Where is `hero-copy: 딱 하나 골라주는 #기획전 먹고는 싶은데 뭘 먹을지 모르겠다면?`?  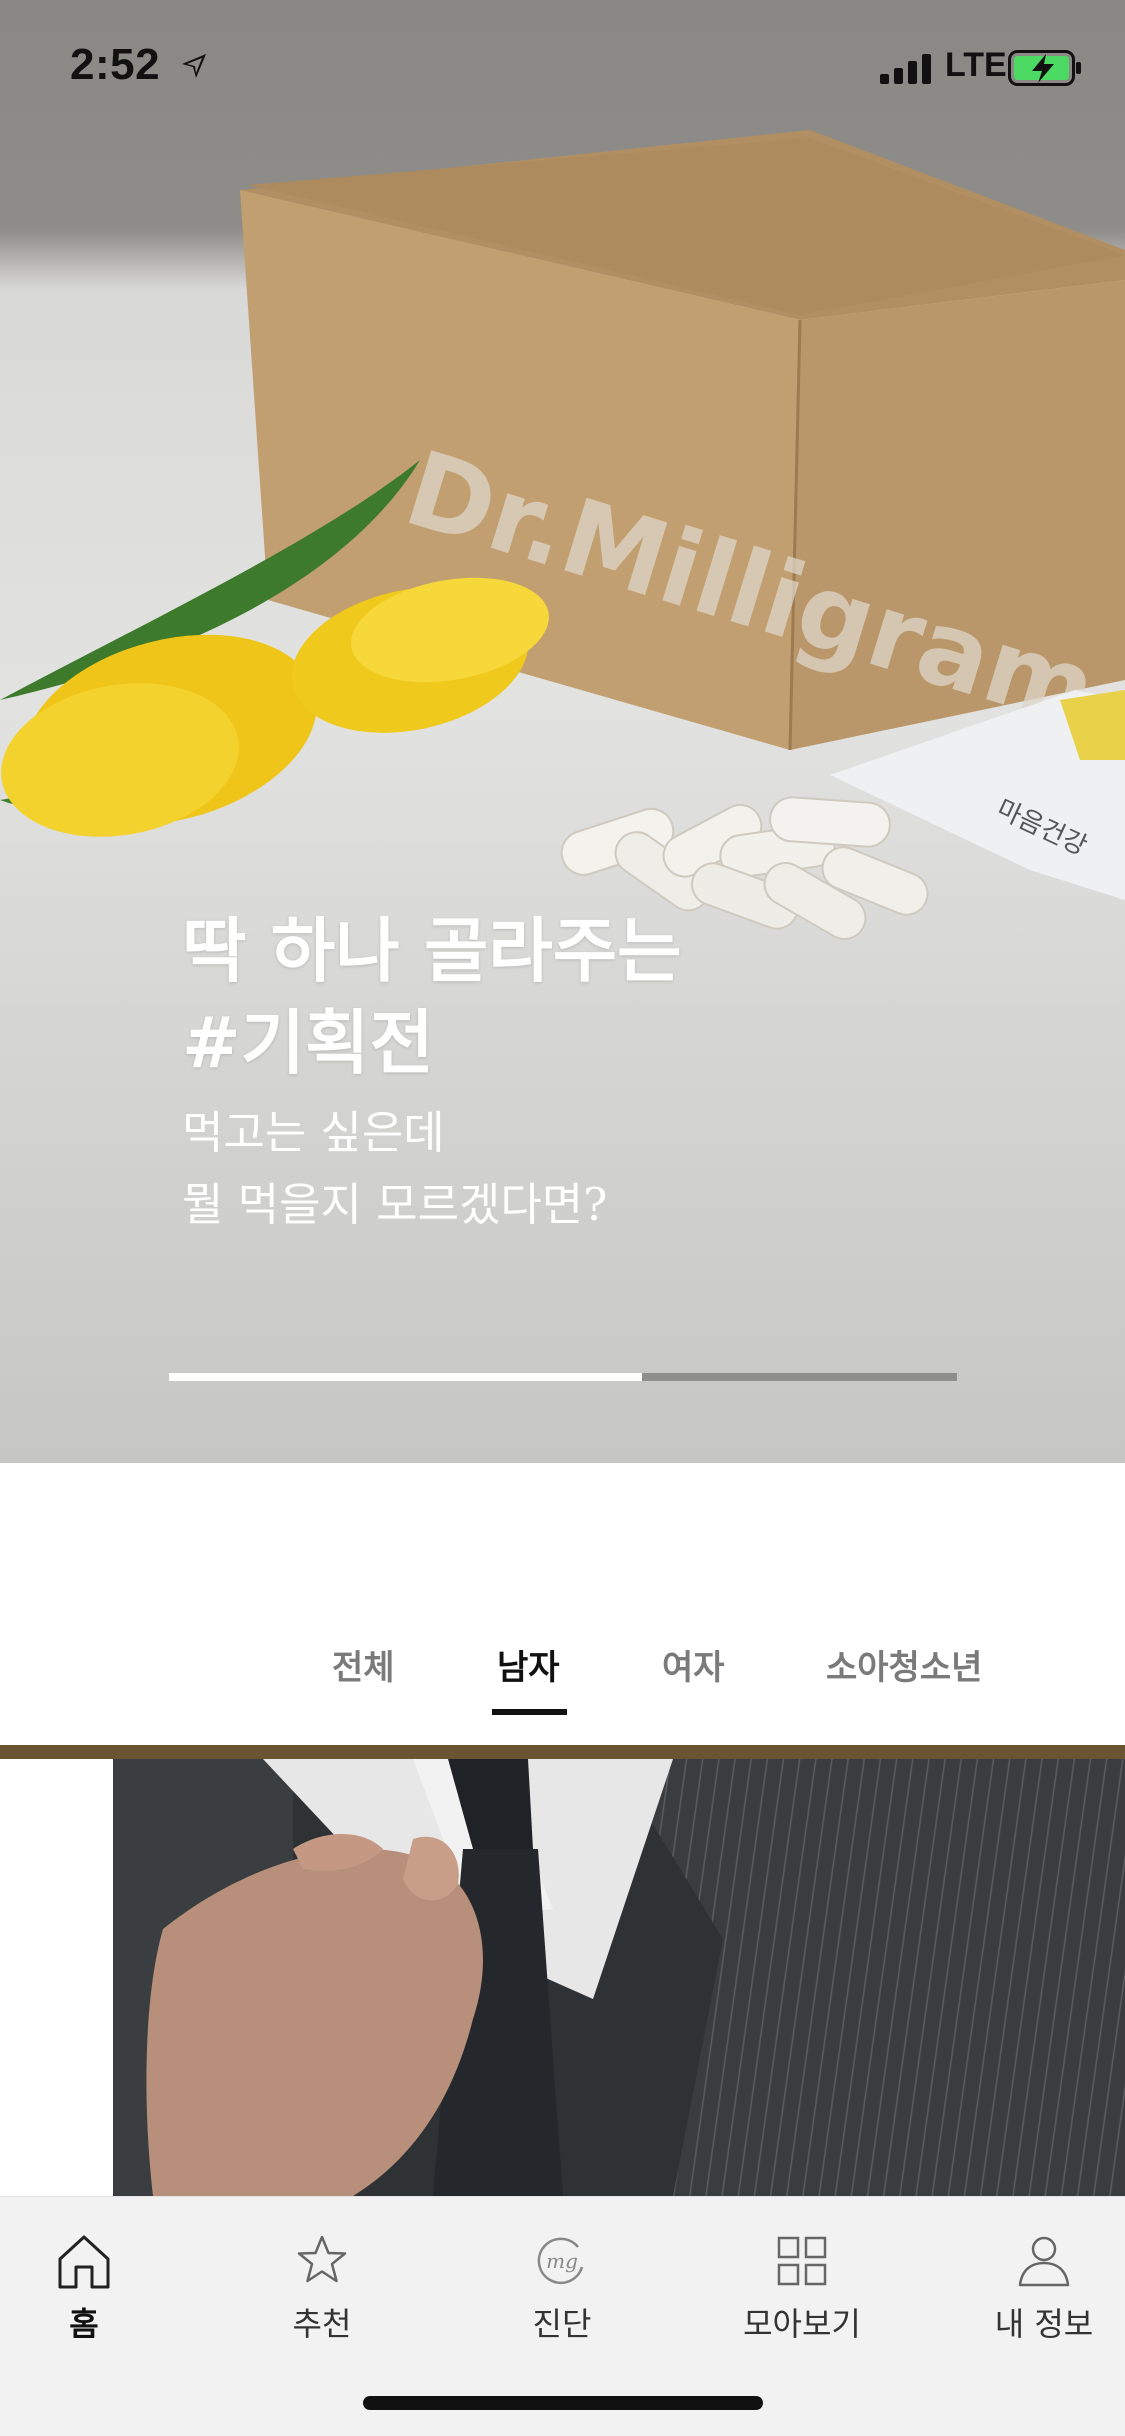
hero-copy: 딱 하나 골라주는 #기획전 먹고는 싶은데 뭘 먹을지 모르겠다면? is located at coordinates (582, 1073).